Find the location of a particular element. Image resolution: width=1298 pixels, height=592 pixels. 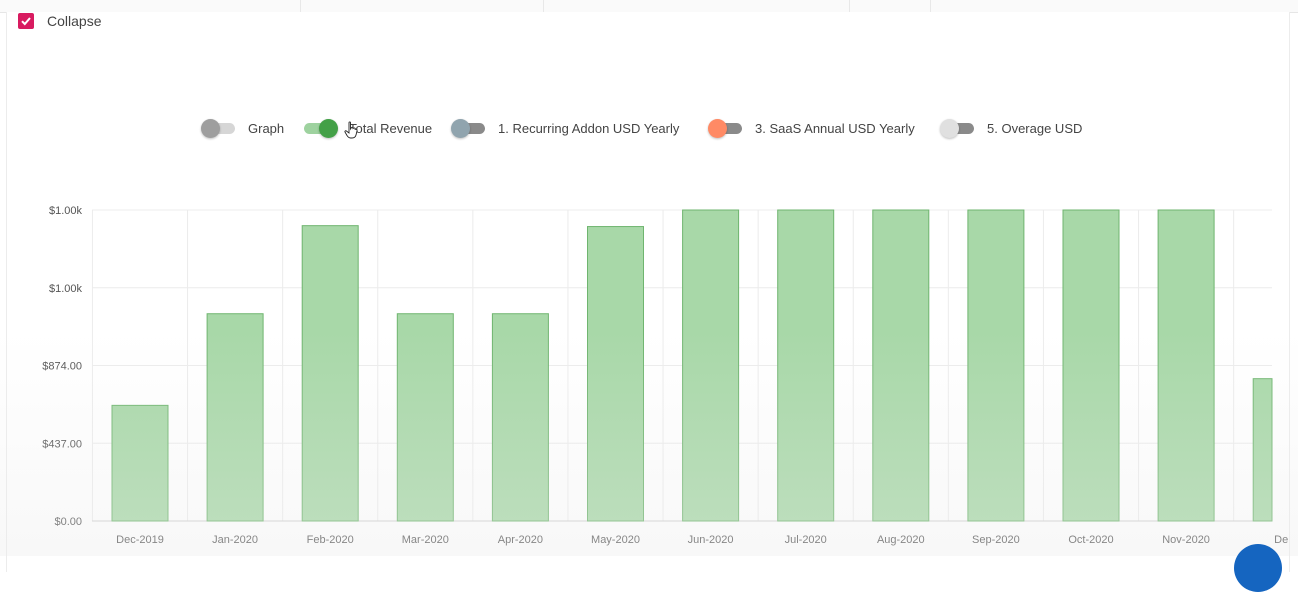

legend-toggle-recurring-addon: 1. Recurring Addon USD Yearly is located at coordinates (565, 128).